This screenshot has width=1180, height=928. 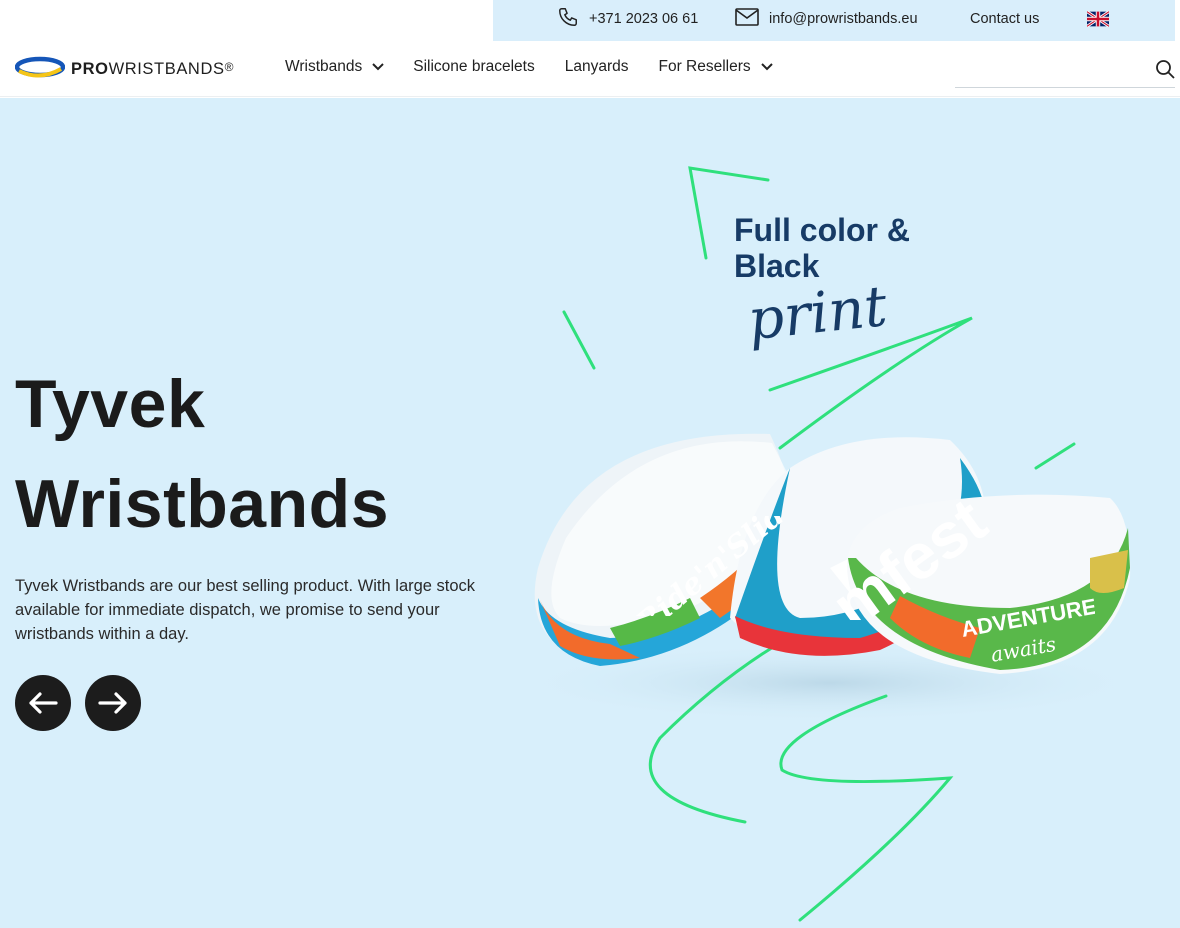 What do you see at coordinates (822, 230) in the screenshot?
I see `promo-line-1: Full color &` at bounding box center [822, 230].